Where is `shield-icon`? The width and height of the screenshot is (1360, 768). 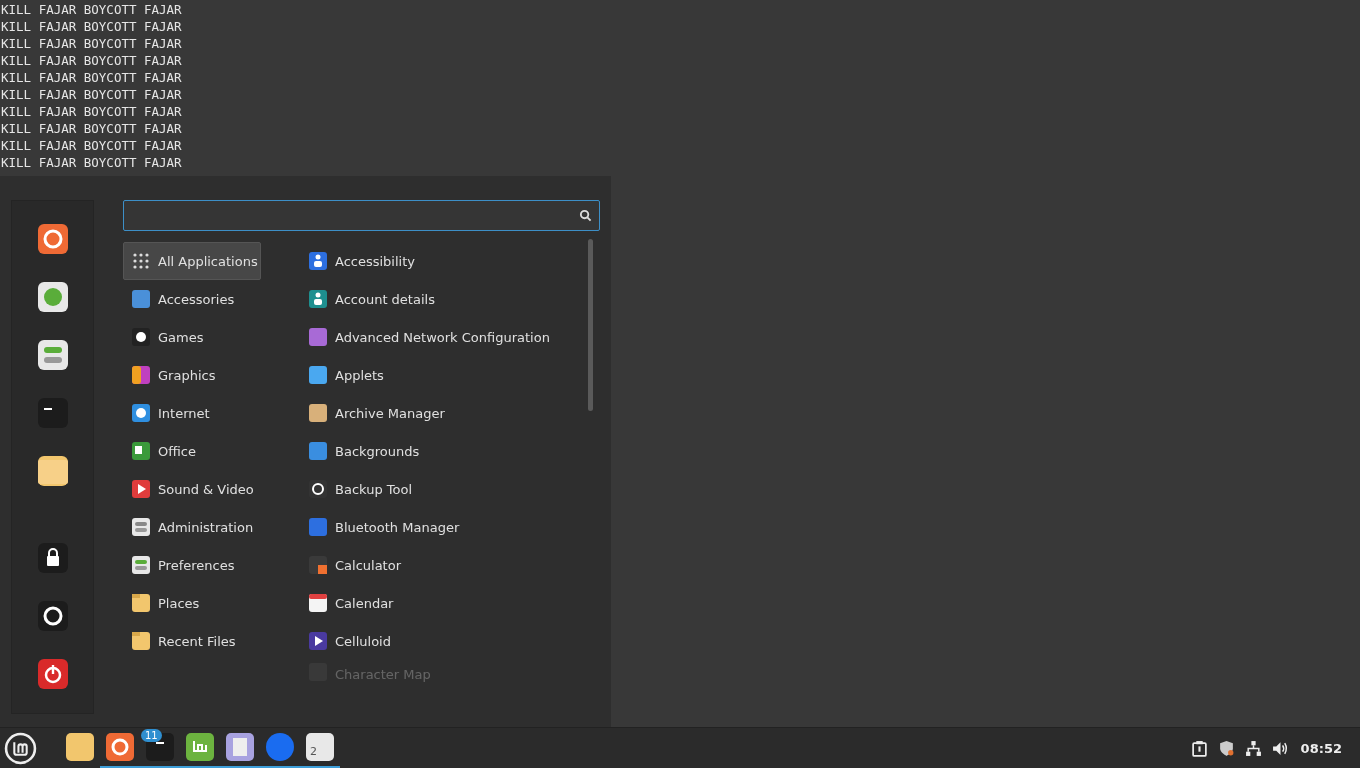 shield-icon is located at coordinates (1226, 748).